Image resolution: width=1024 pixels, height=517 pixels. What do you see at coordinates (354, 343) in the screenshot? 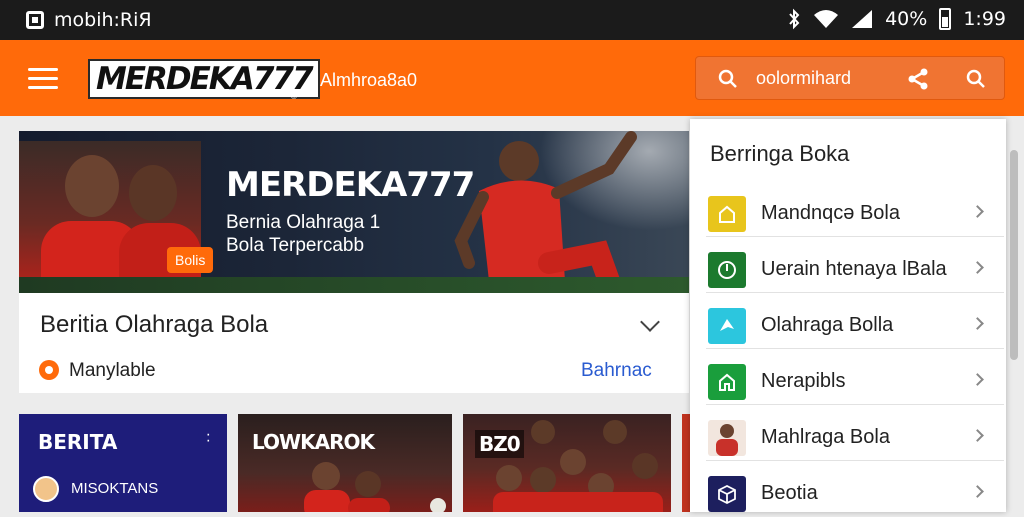
I see `article-card: Beritia Olahraga Bola Manylable Bahrnac` at bounding box center [354, 343].